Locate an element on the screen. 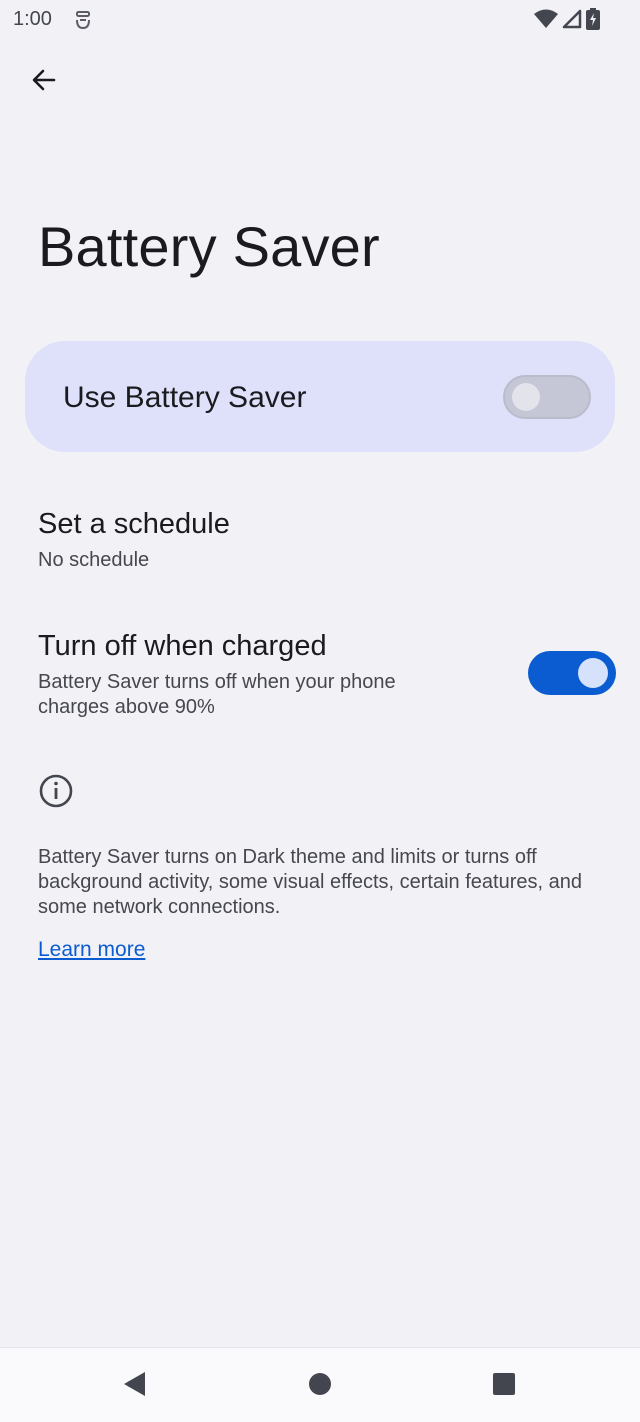  notification-icon is located at coordinates (83, 20).